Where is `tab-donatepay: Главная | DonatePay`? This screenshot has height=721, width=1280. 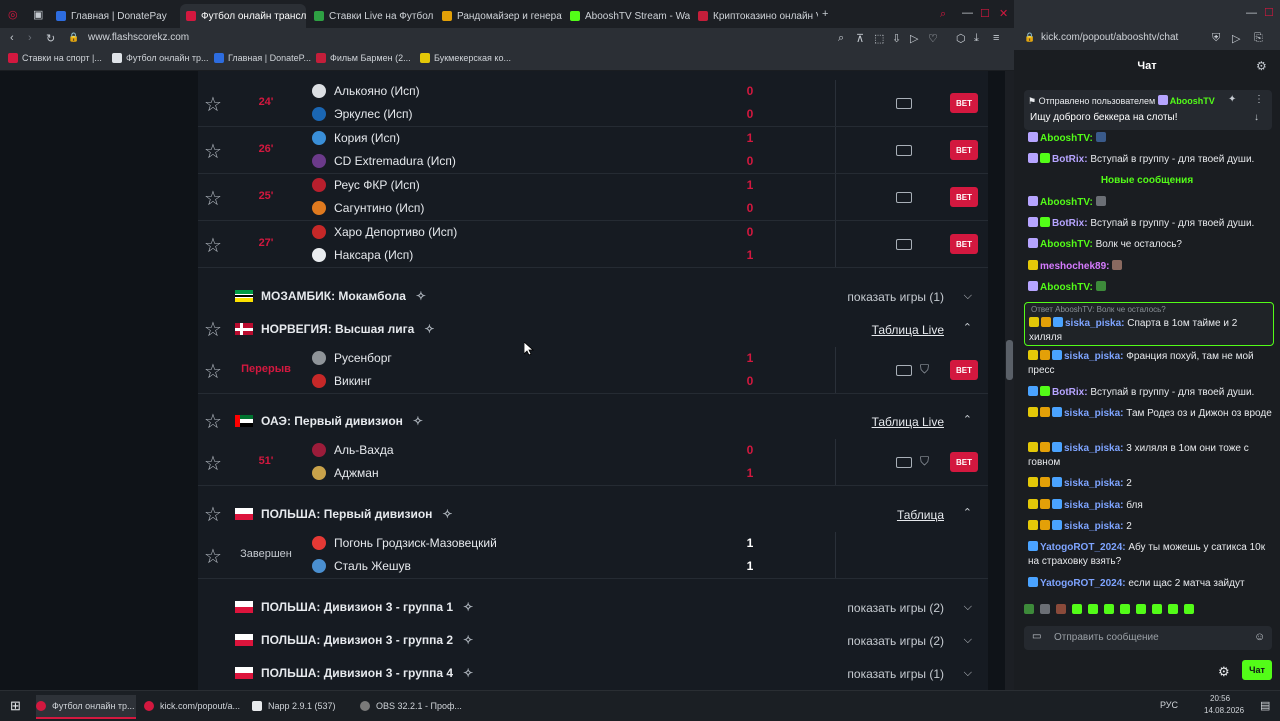
tab-donatepay: Главная | DonatePay is located at coordinates (113, 16).